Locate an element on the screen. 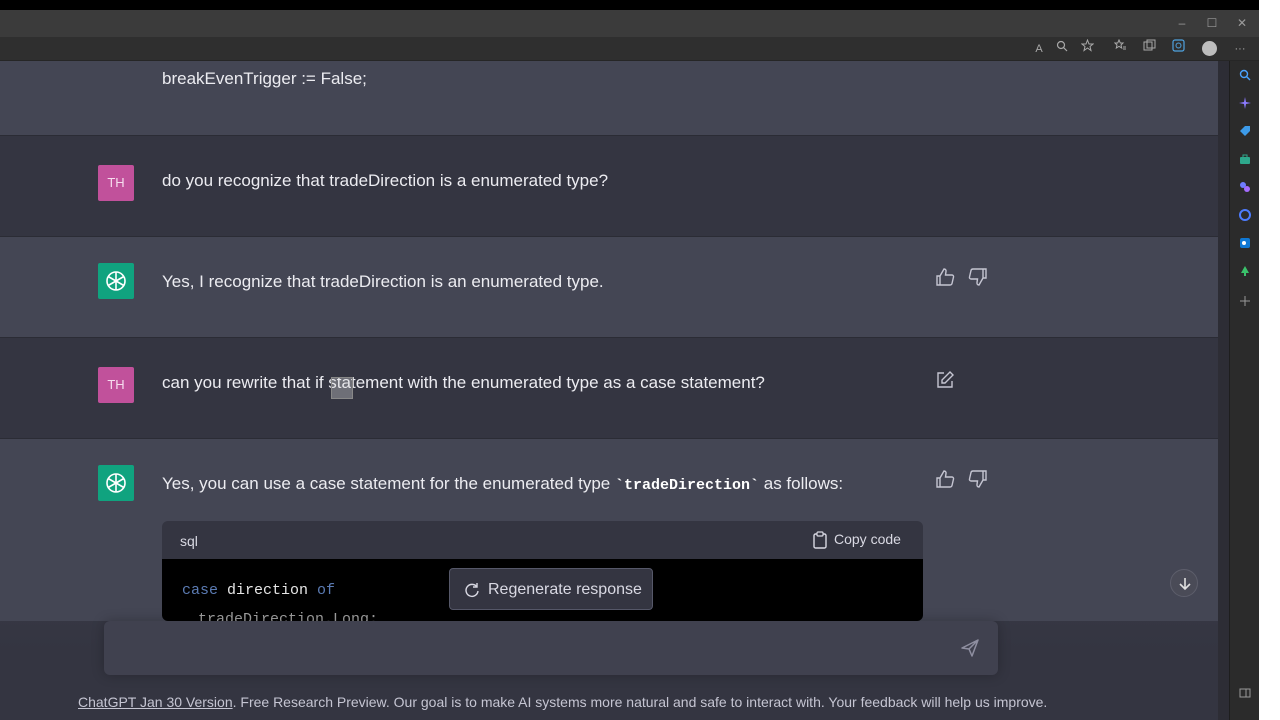  browser-sidebar is located at coordinates (1244, 390).